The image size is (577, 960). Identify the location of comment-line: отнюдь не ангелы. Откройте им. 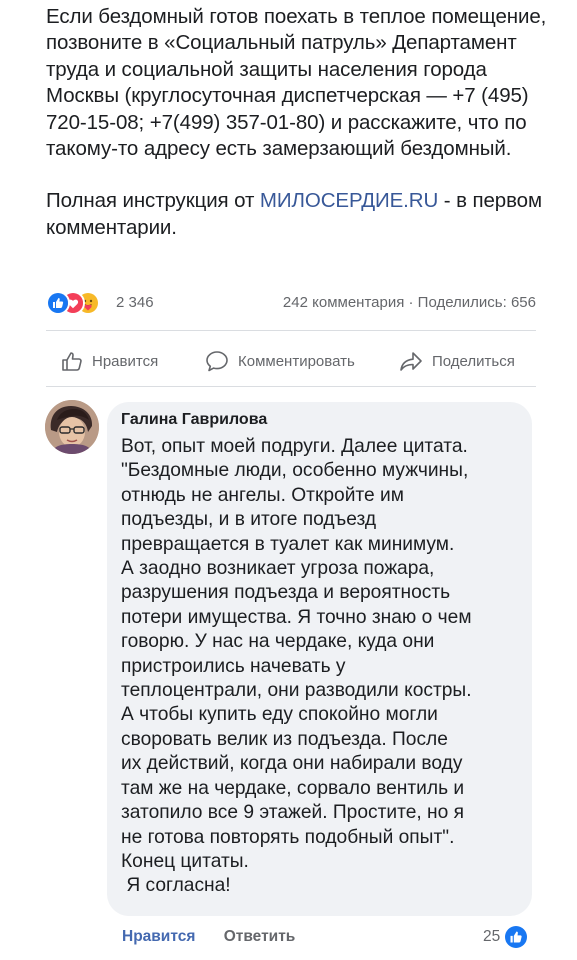
(262, 495).